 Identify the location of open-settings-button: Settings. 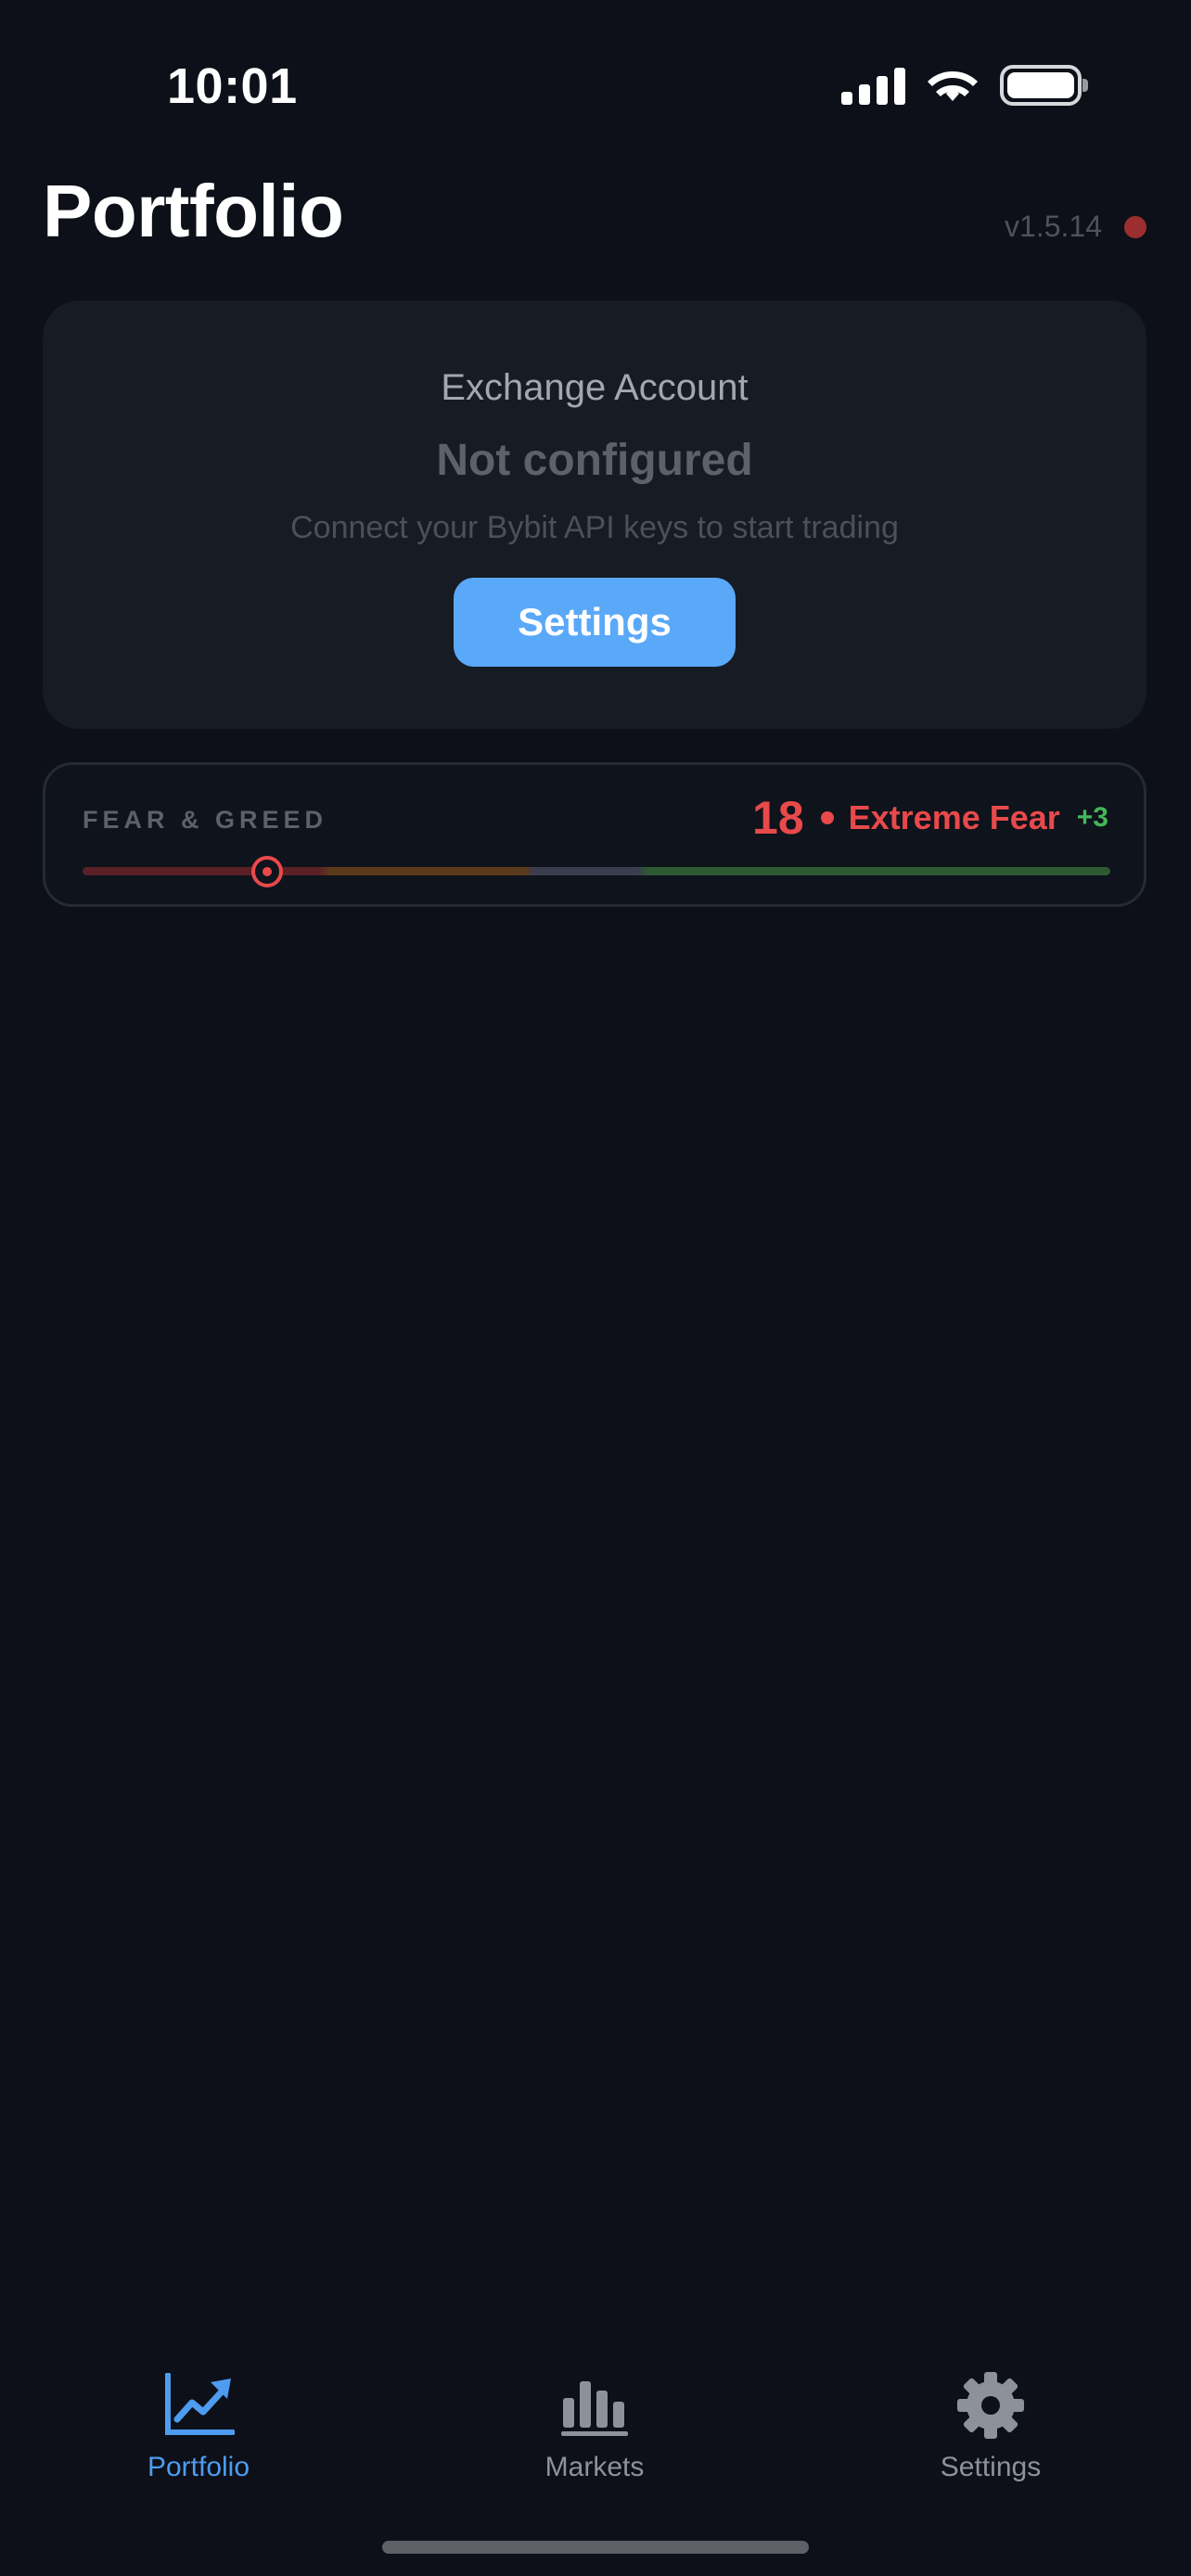
(595, 622).